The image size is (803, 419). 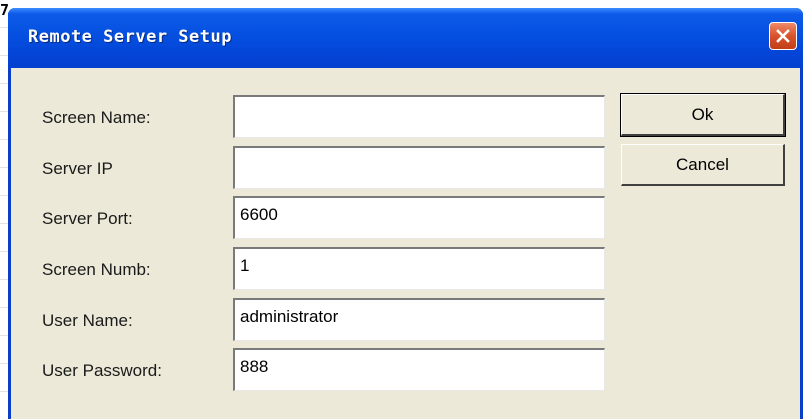 I want to click on close-button, so click(x=783, y=36).